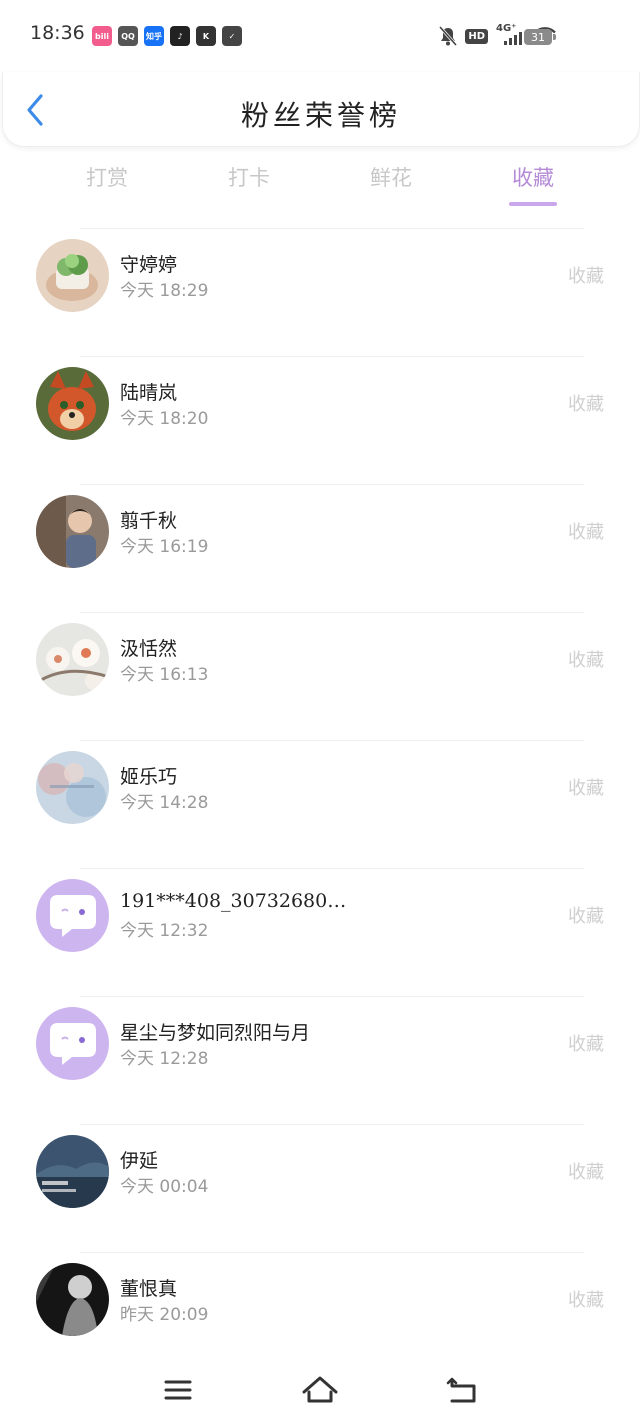 This screenshot has height=1428, width=640. Describe the element at coordinates (320, 420) in the screenshot. I see `list-item: 陆晴岚今天 18:20 收藏` at that location.